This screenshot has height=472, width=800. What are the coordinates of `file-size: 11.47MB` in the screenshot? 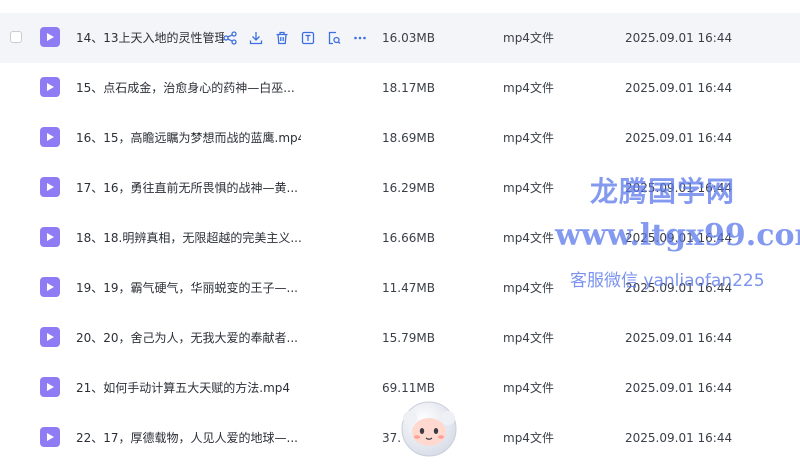 It's located at (408, 288).